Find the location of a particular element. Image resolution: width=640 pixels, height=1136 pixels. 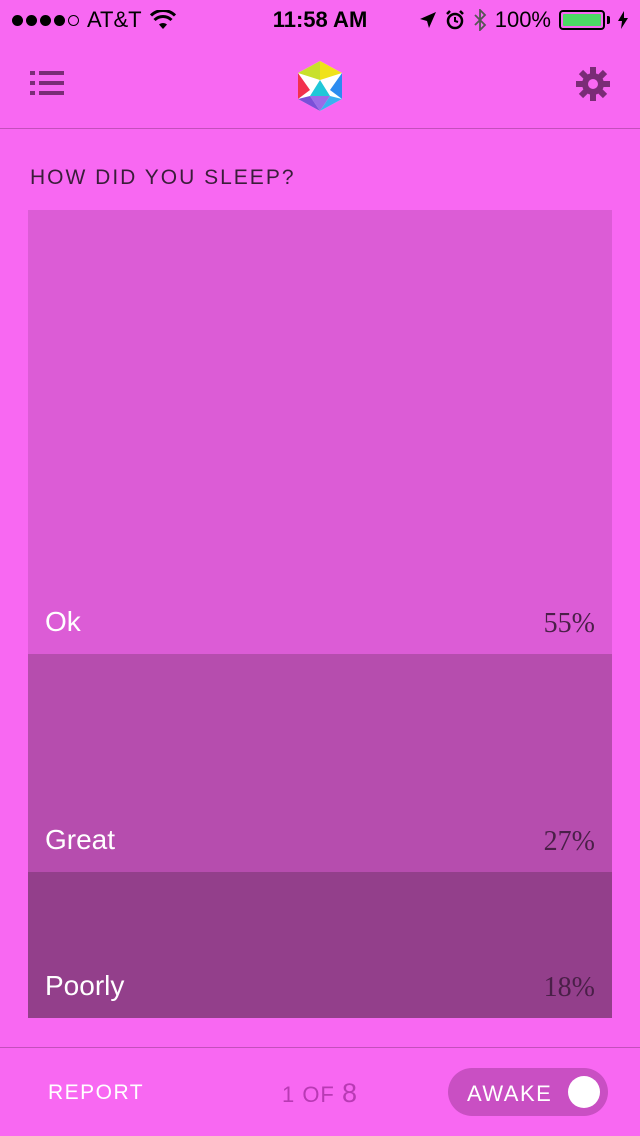

bar-value: 55% is located at coordinates (569, 623).